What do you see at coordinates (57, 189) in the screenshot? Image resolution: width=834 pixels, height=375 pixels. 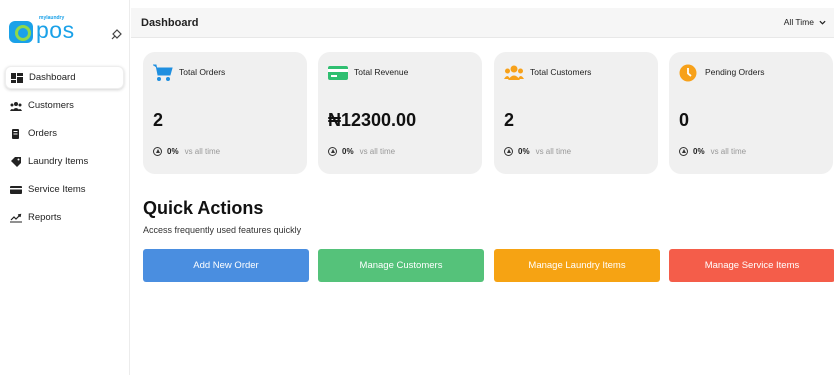 I see `sidebar-item-label: Service Items` at bounding box center [57, 189].